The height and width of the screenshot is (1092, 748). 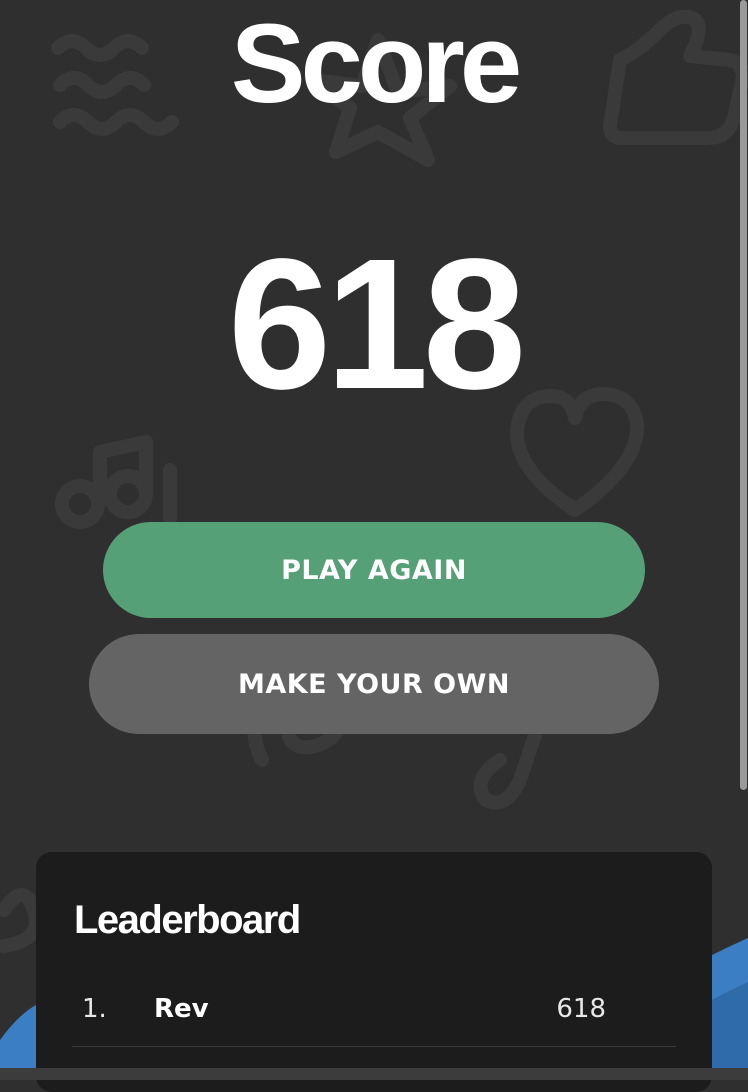 I want to click on leaderboard-title: Leaderboard, so click(x=187, y=920).